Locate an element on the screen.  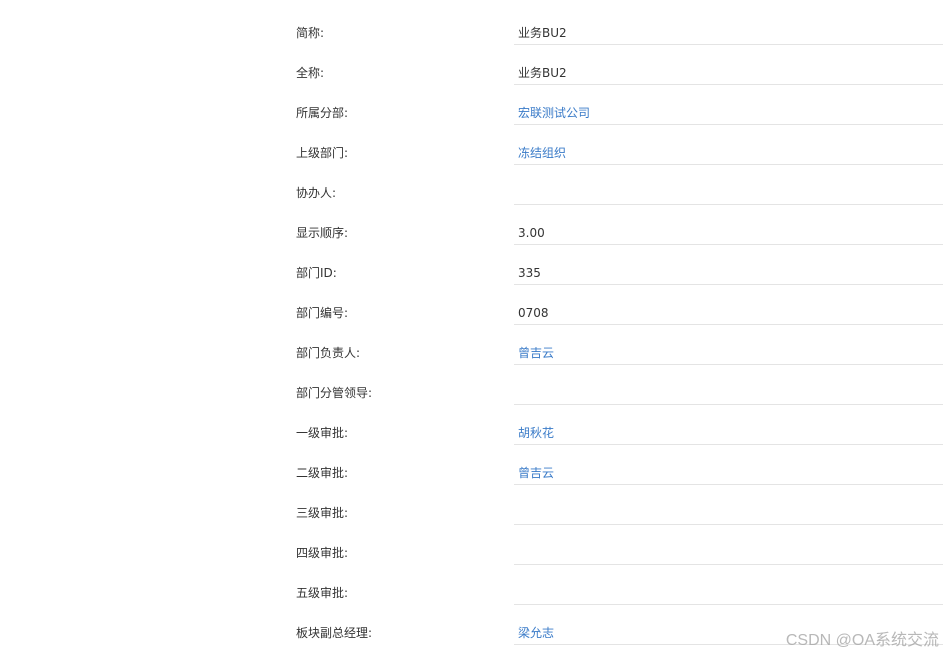
subcompany-link: 宏联测试公司 is located at coordinates (554, 113).